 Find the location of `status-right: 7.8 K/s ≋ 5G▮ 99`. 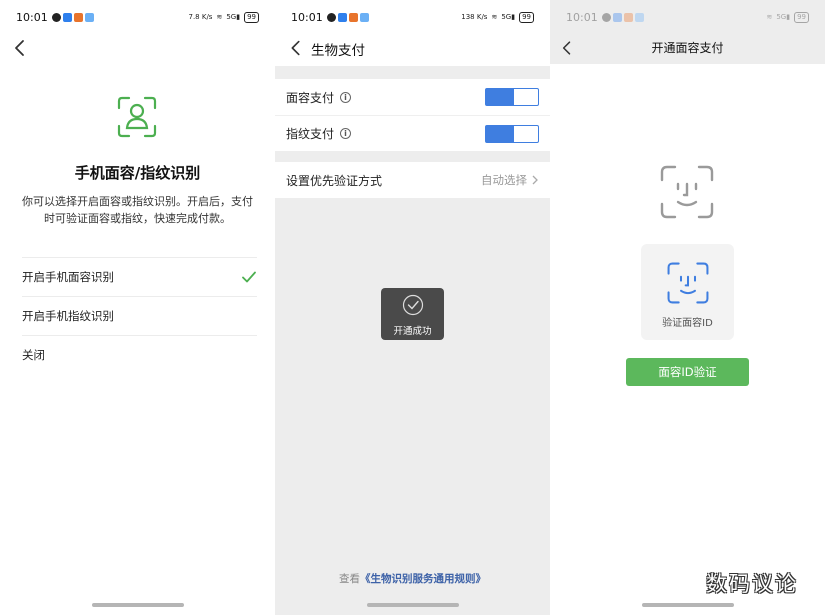

status-right: 7.8 K/s ≋ 5G▮ 99 is located at coordinates (223, 17).